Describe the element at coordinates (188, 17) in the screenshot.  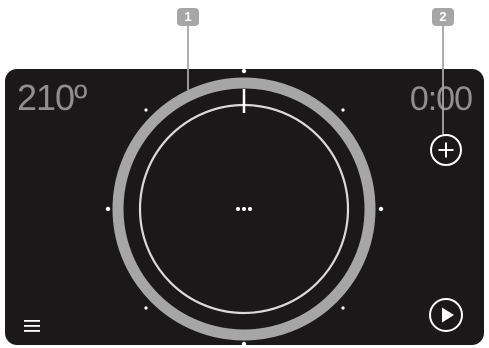
I see `callout-badge-1: 1` at that location.